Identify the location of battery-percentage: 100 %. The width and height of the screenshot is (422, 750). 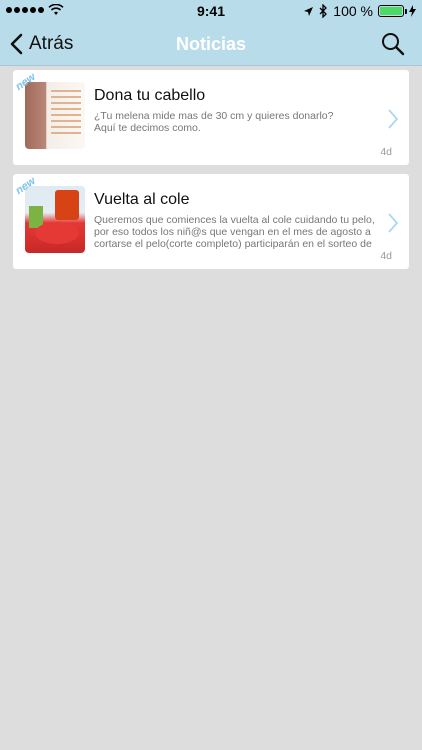
(353, 11).